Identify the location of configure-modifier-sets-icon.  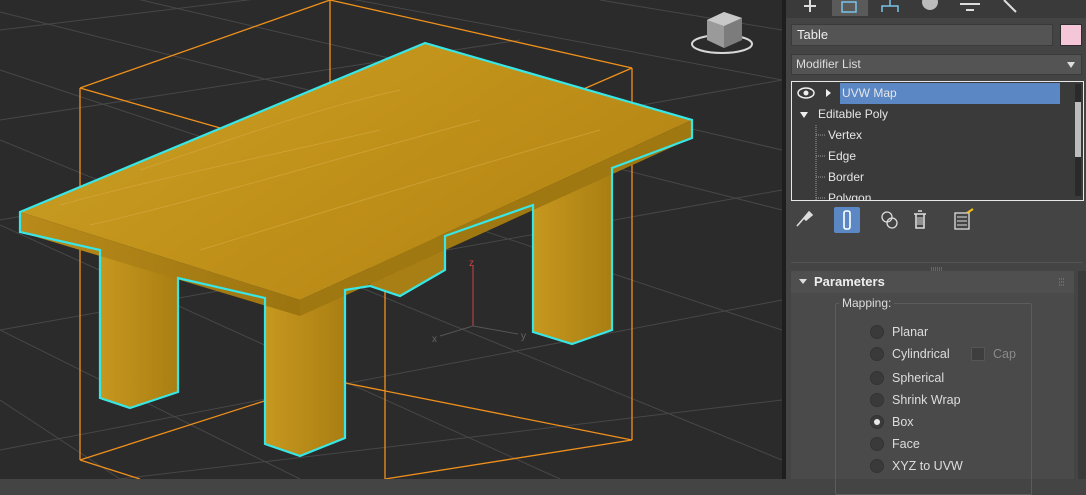
(964, 220).